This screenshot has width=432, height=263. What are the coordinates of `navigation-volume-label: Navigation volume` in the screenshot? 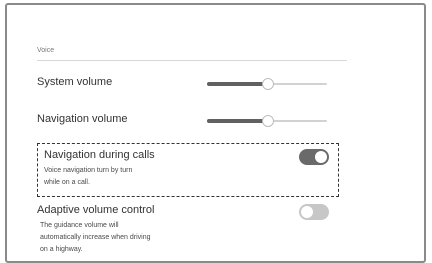 It's located at (82, 119).